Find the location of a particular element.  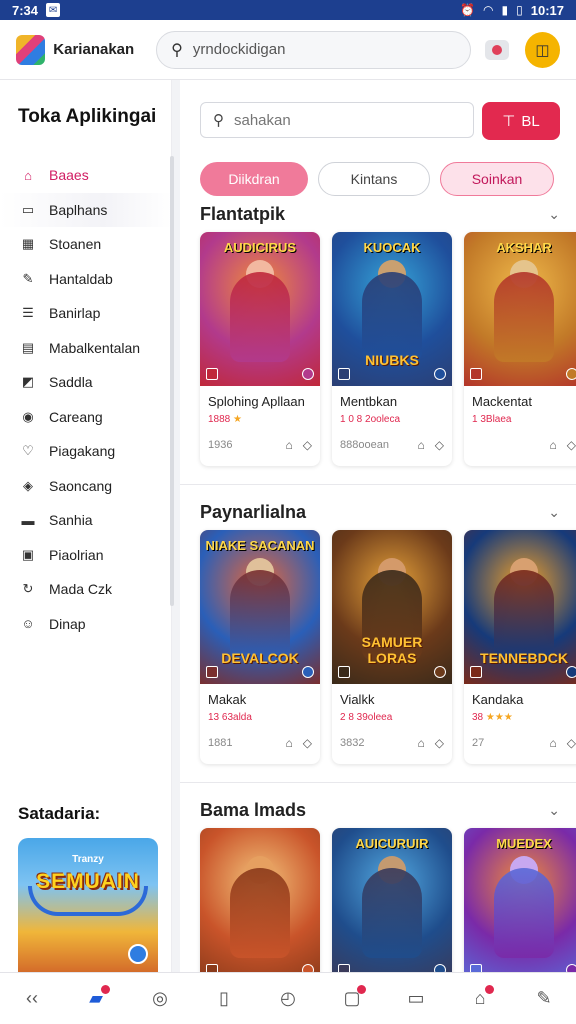

shop-icon: ⌂ is located at coordinates (480, 998).